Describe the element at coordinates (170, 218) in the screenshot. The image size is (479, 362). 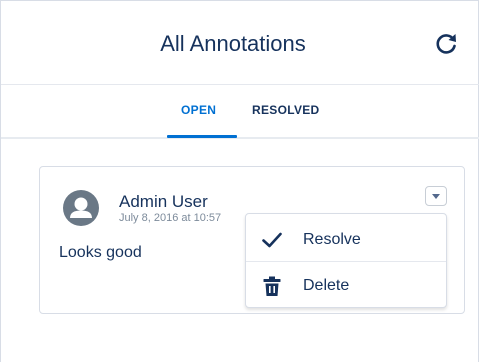
I see `annotation-timestamp: July 8, 2016 at 10:57` at that location.